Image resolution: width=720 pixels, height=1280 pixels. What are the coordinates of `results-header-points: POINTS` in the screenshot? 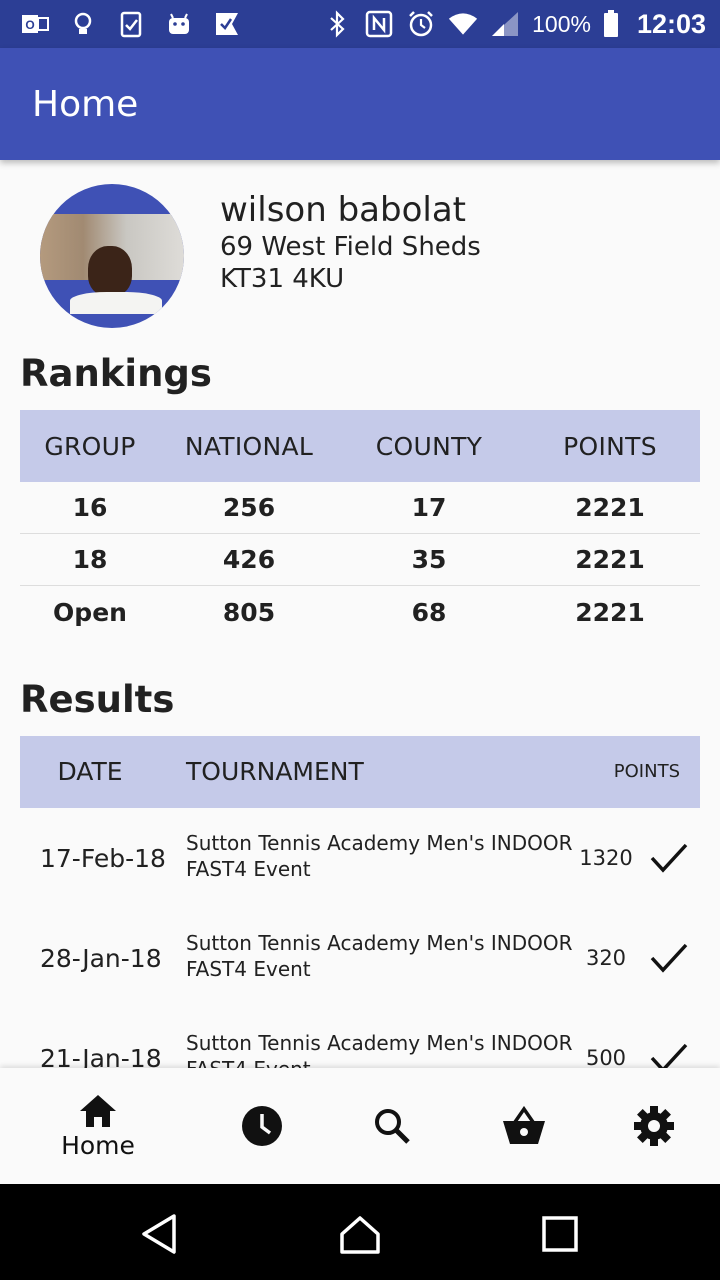 It's located at (646, 771).